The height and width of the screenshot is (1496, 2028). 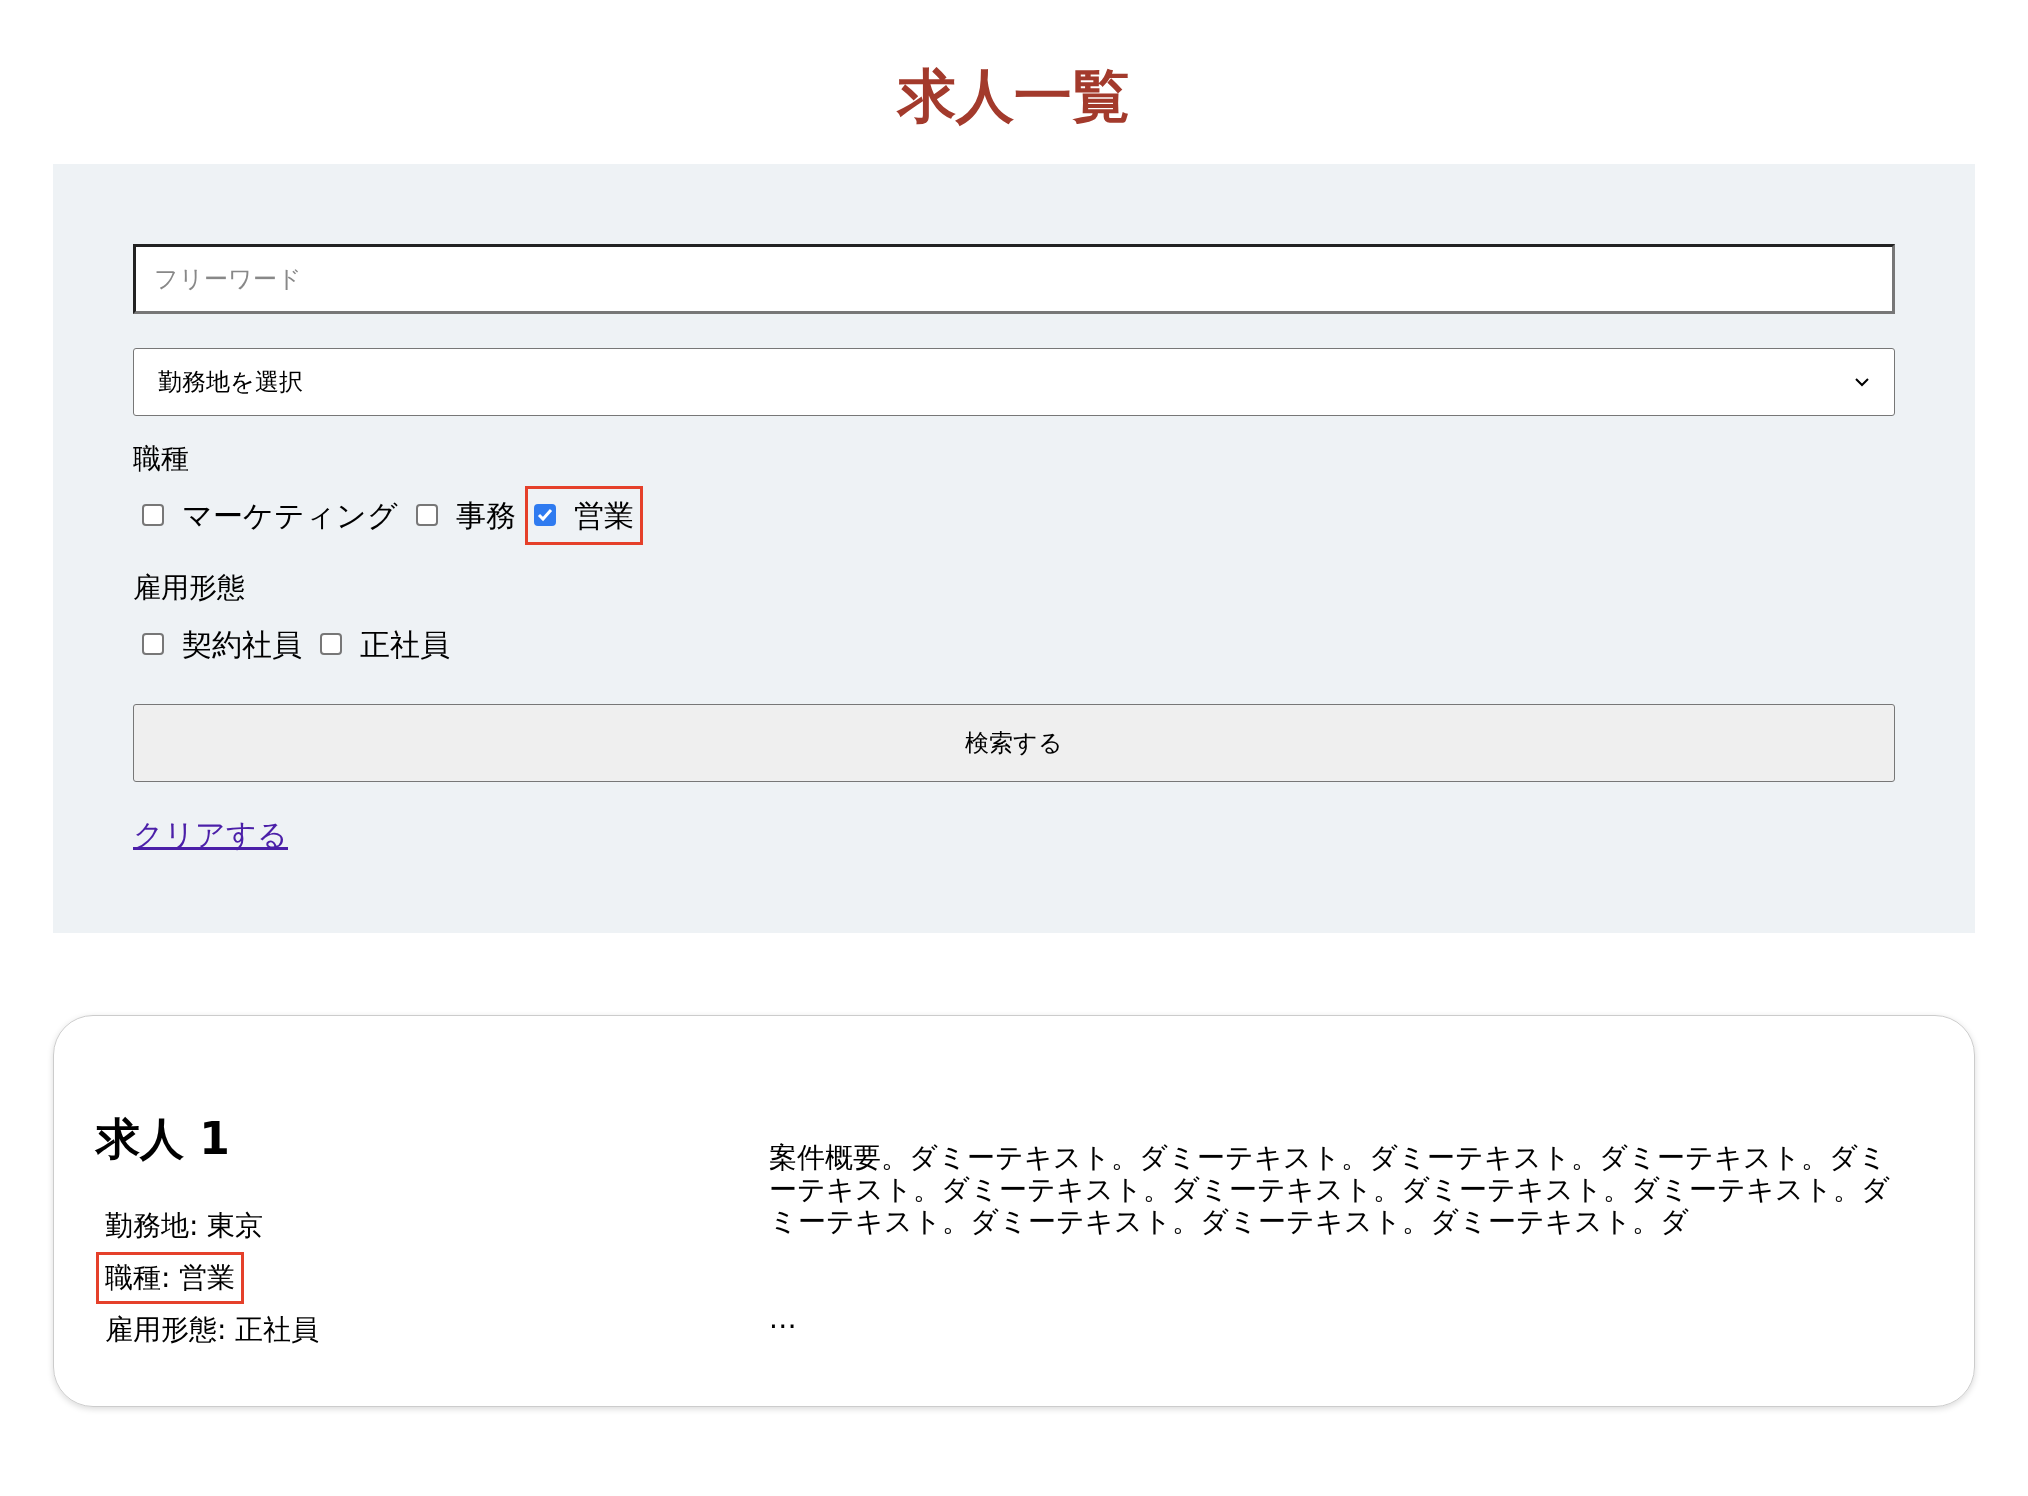 I want to click on job-summary: 案件概要。ダミーテキスト。ダミーテキスト。ダミーテキスト。ダミーテキスト。ダミーテキスト。ダミーテキスト。ダミーテキスト。ダミーテキスト。ダミーテキスト。ダミーテキスト。ダミーテキスト。ダミーテキスト。ダミーテキスト。ダ, so click(x=1329, y=1189).